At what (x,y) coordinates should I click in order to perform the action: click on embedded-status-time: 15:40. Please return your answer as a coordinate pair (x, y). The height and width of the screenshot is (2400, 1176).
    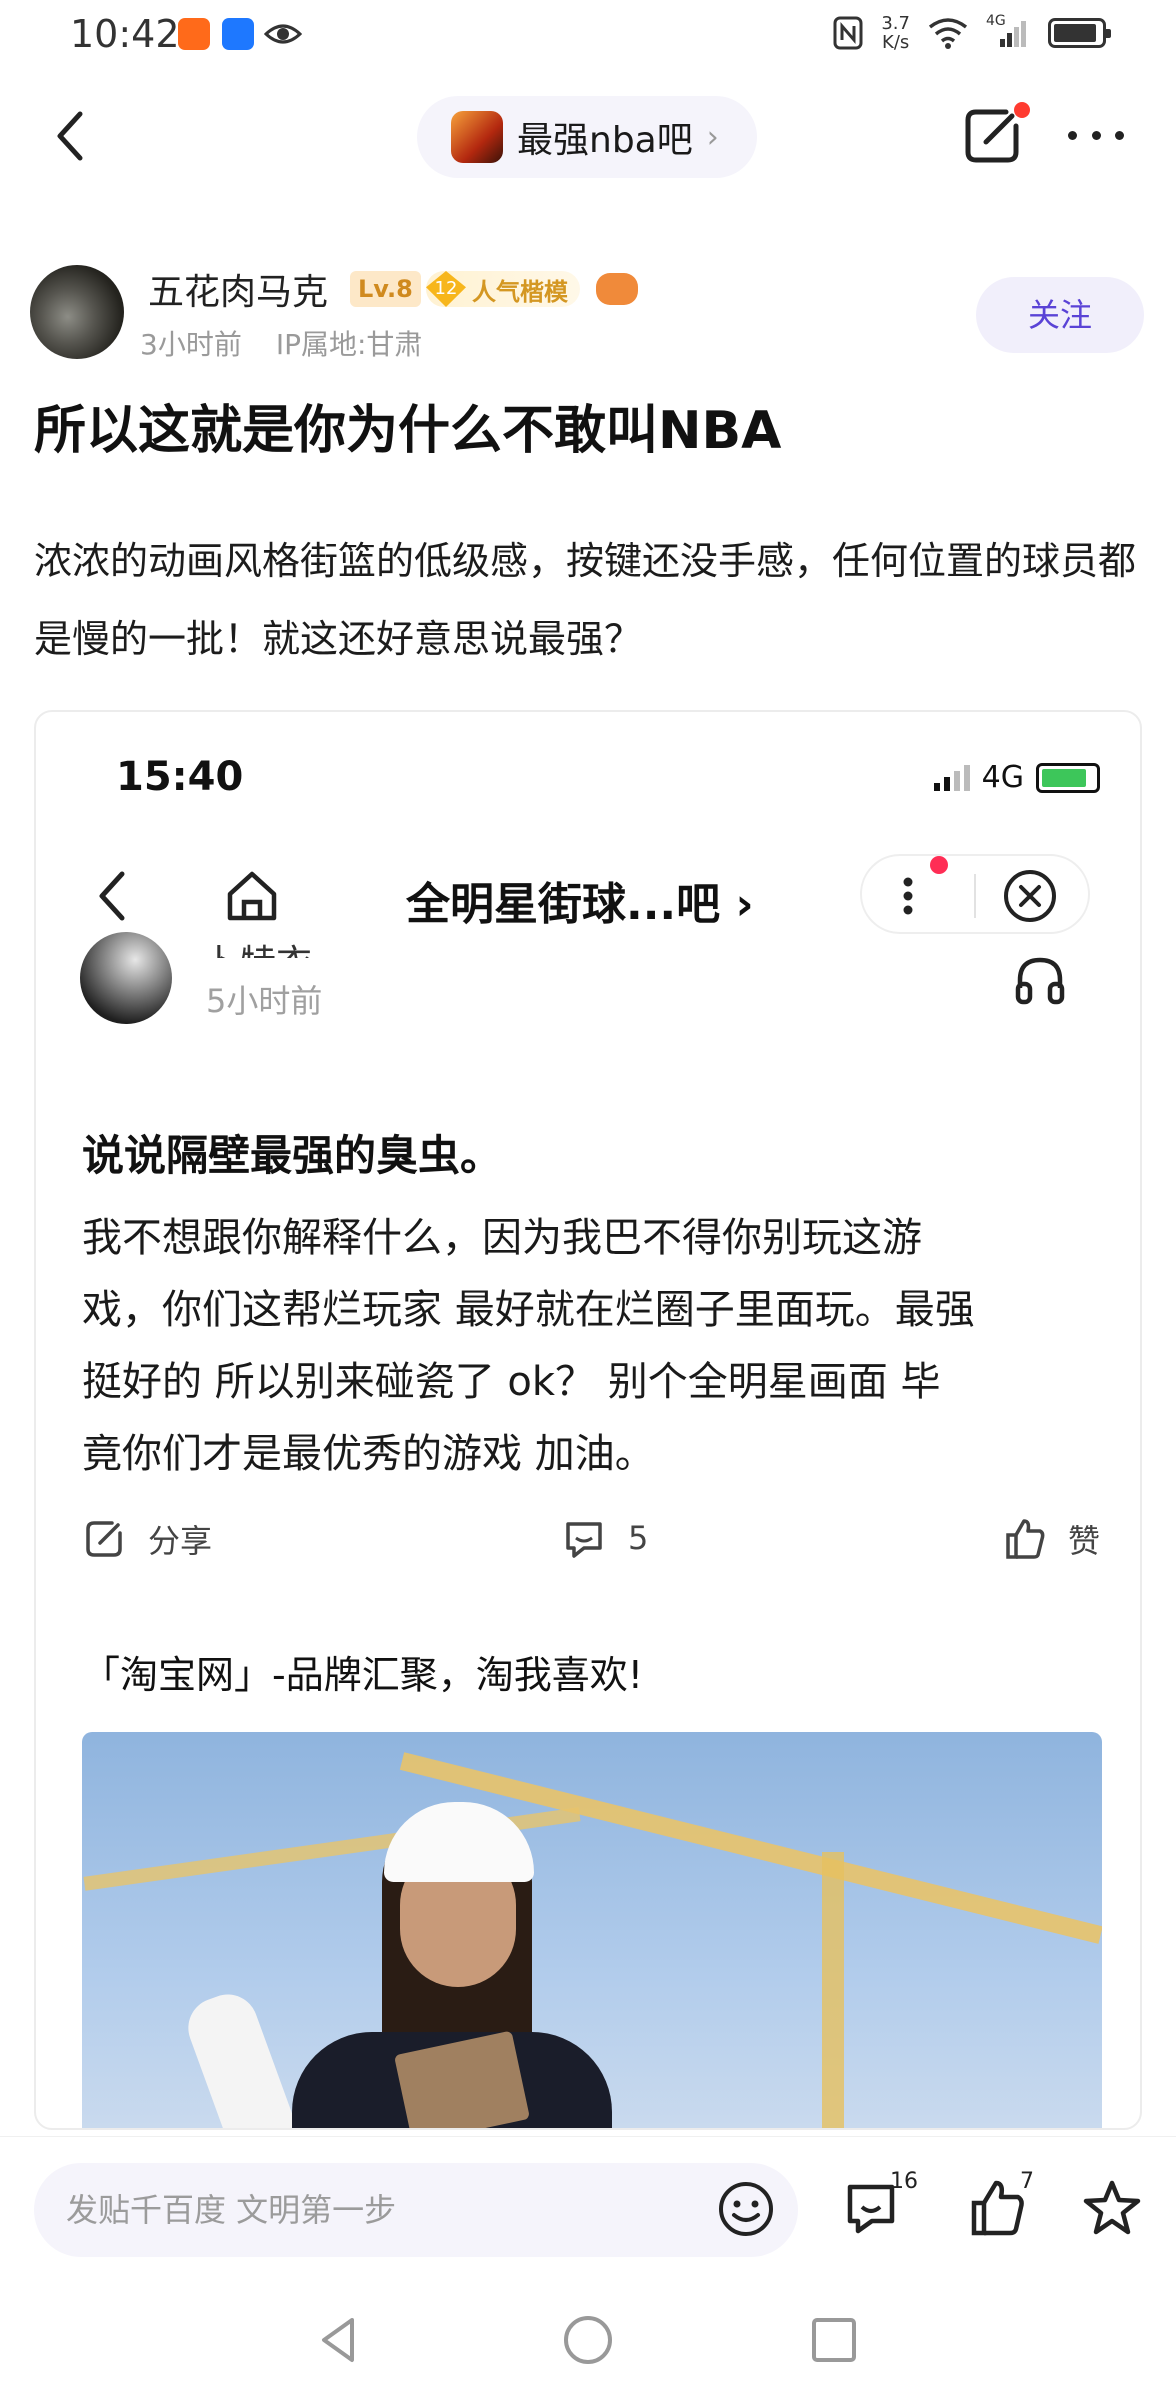
    Looking at the image, I should click on (180, 777).